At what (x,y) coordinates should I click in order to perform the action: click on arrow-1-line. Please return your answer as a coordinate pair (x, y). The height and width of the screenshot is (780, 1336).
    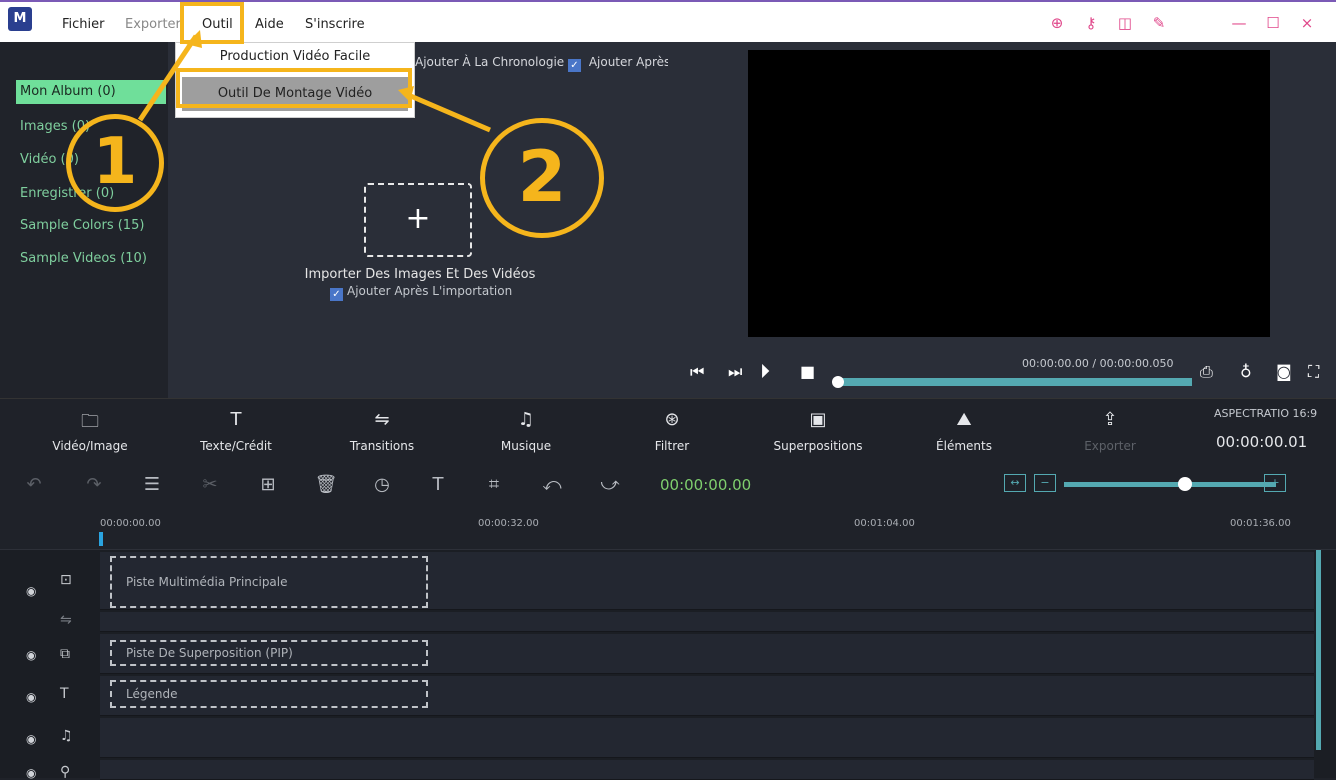
    Looking at the image, I should click on (168, 78).